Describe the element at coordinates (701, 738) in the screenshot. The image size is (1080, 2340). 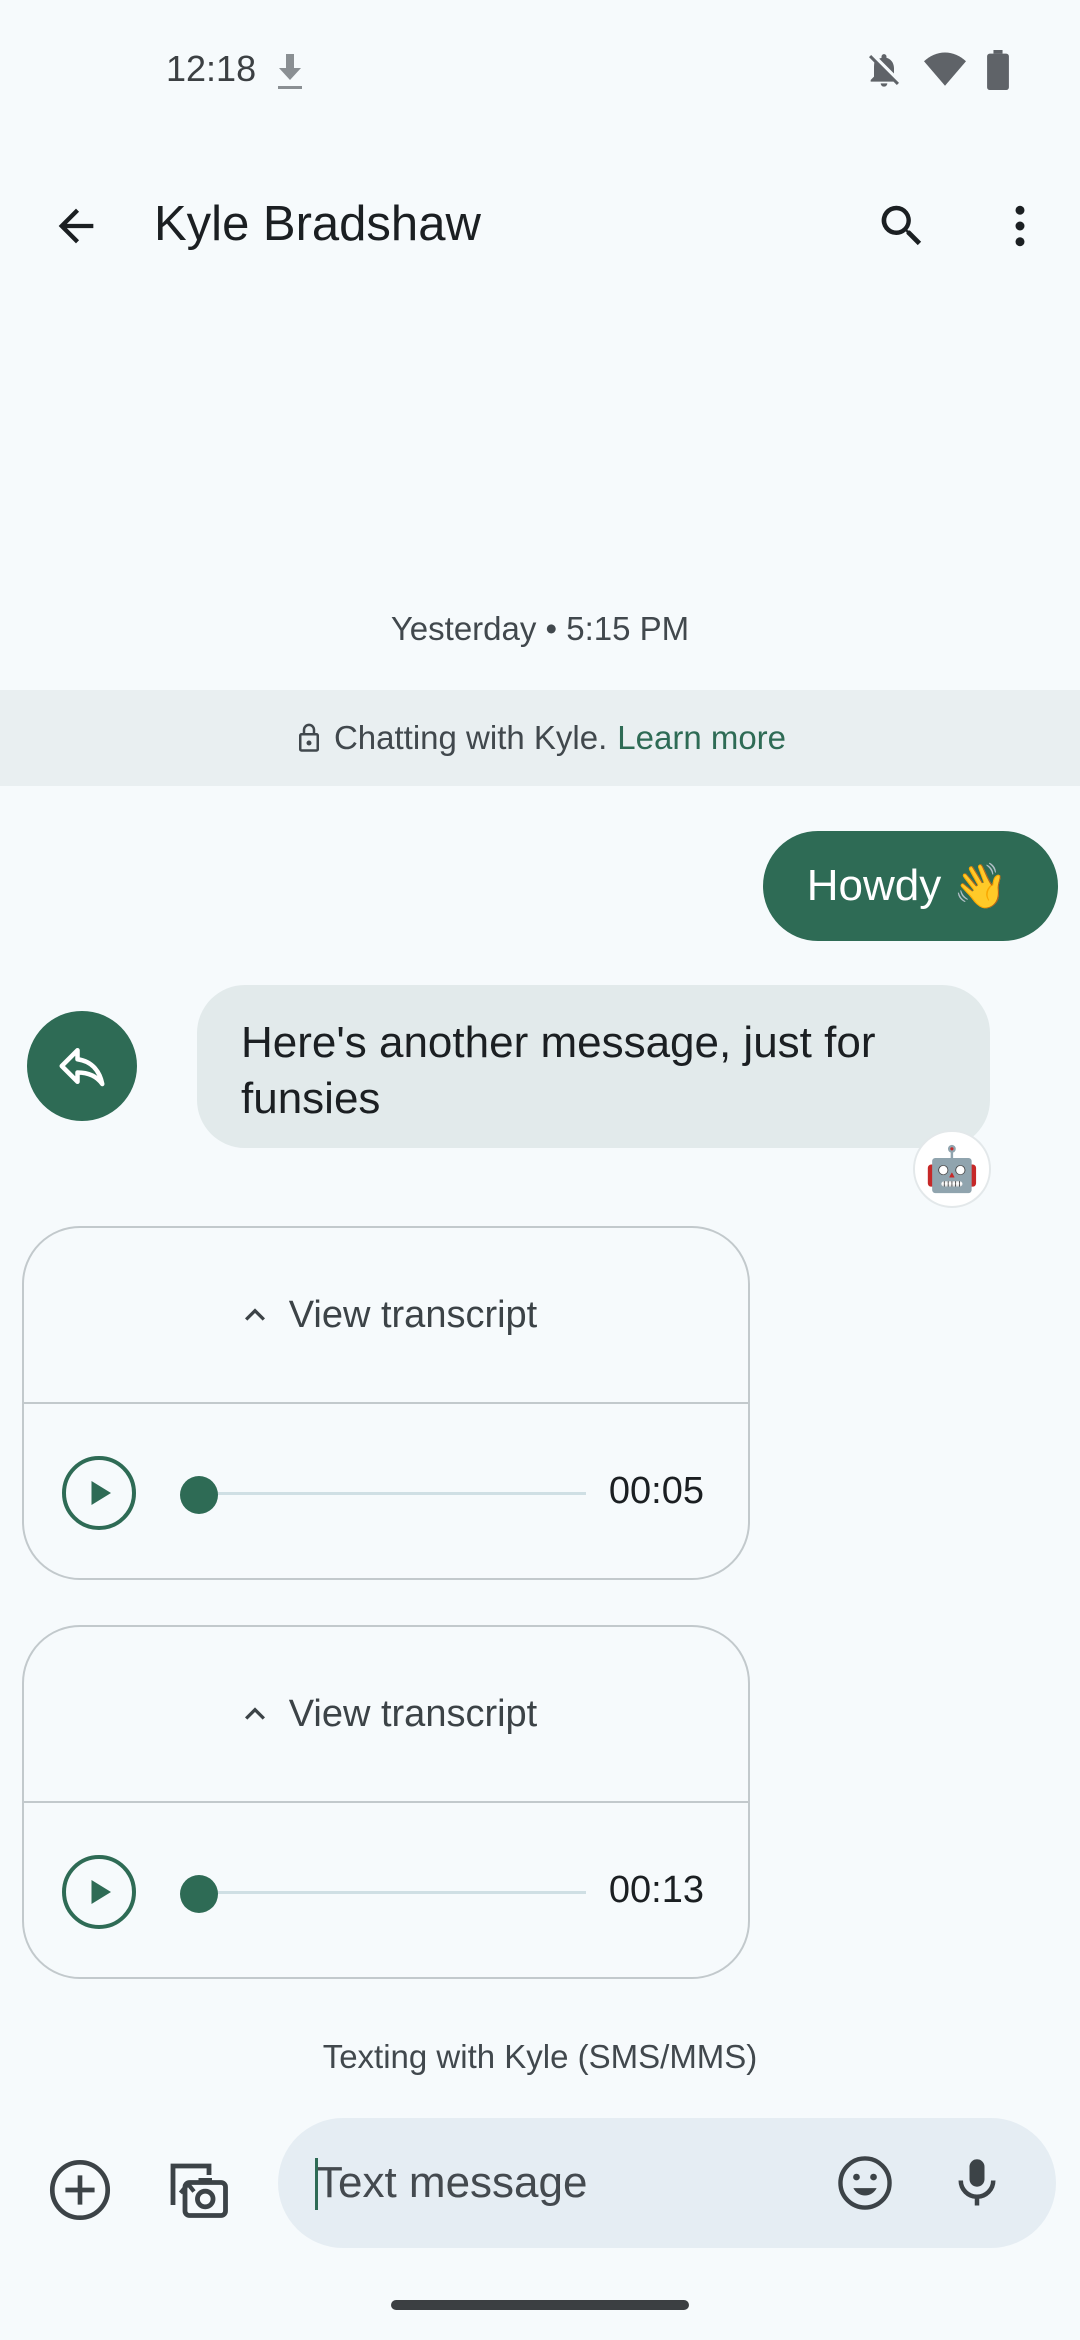
I see `learn-more-link: Learn more` at that location.